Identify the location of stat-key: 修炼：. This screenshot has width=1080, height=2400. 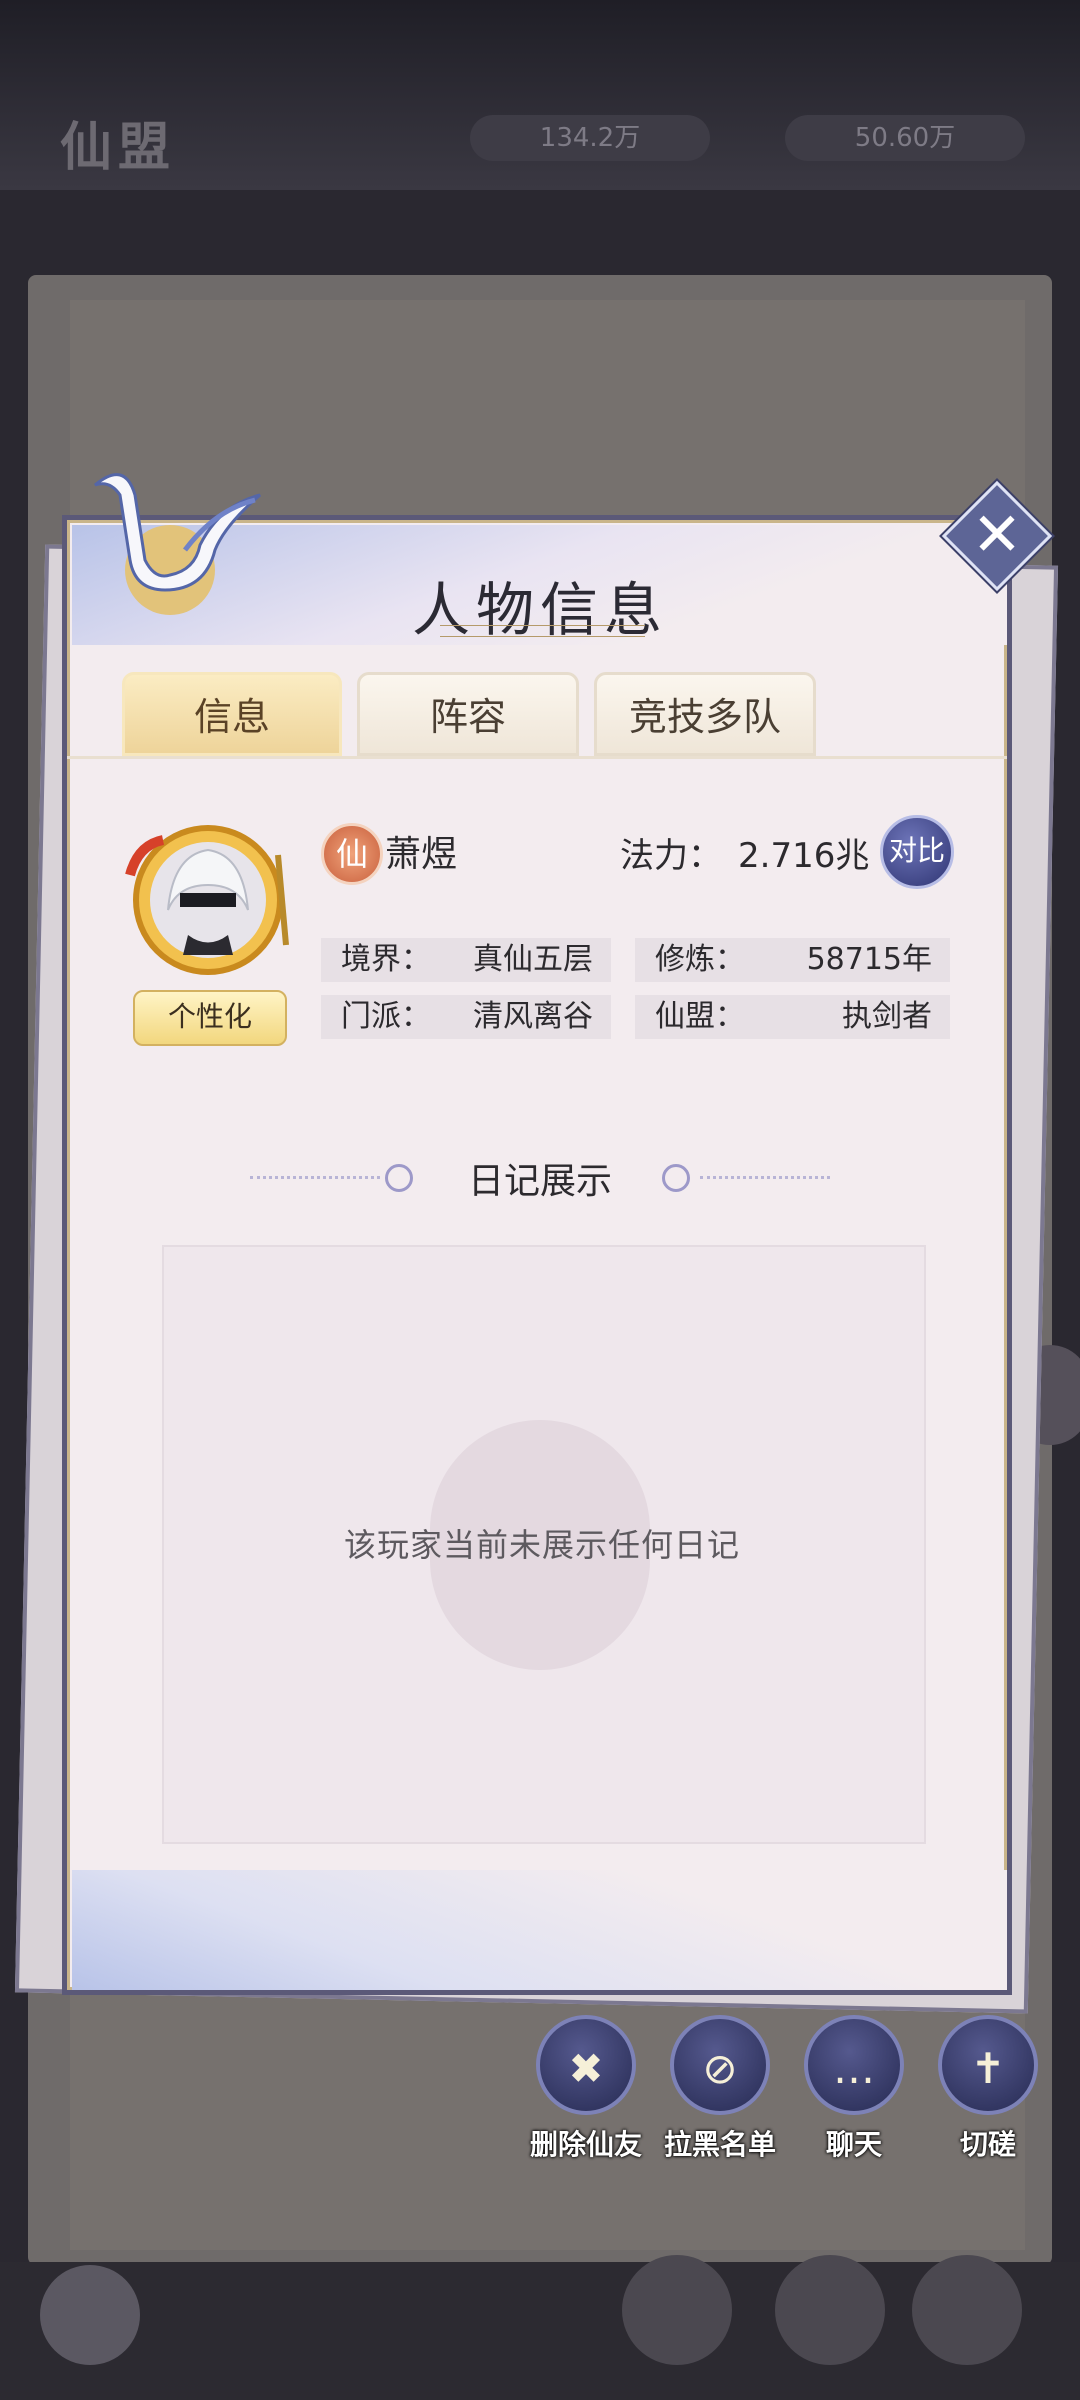
(700, 959).